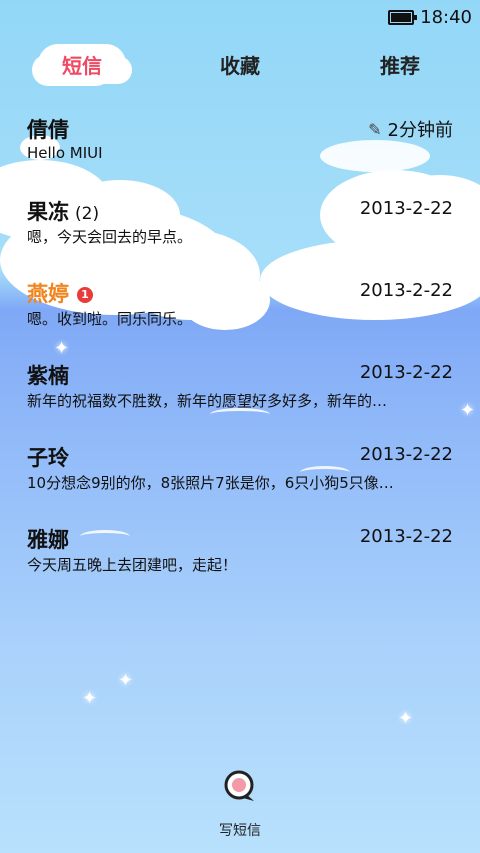 The width and height of the screenshot is (480, 853). I want to click on compose-label: 写短信, so click(240, 831).